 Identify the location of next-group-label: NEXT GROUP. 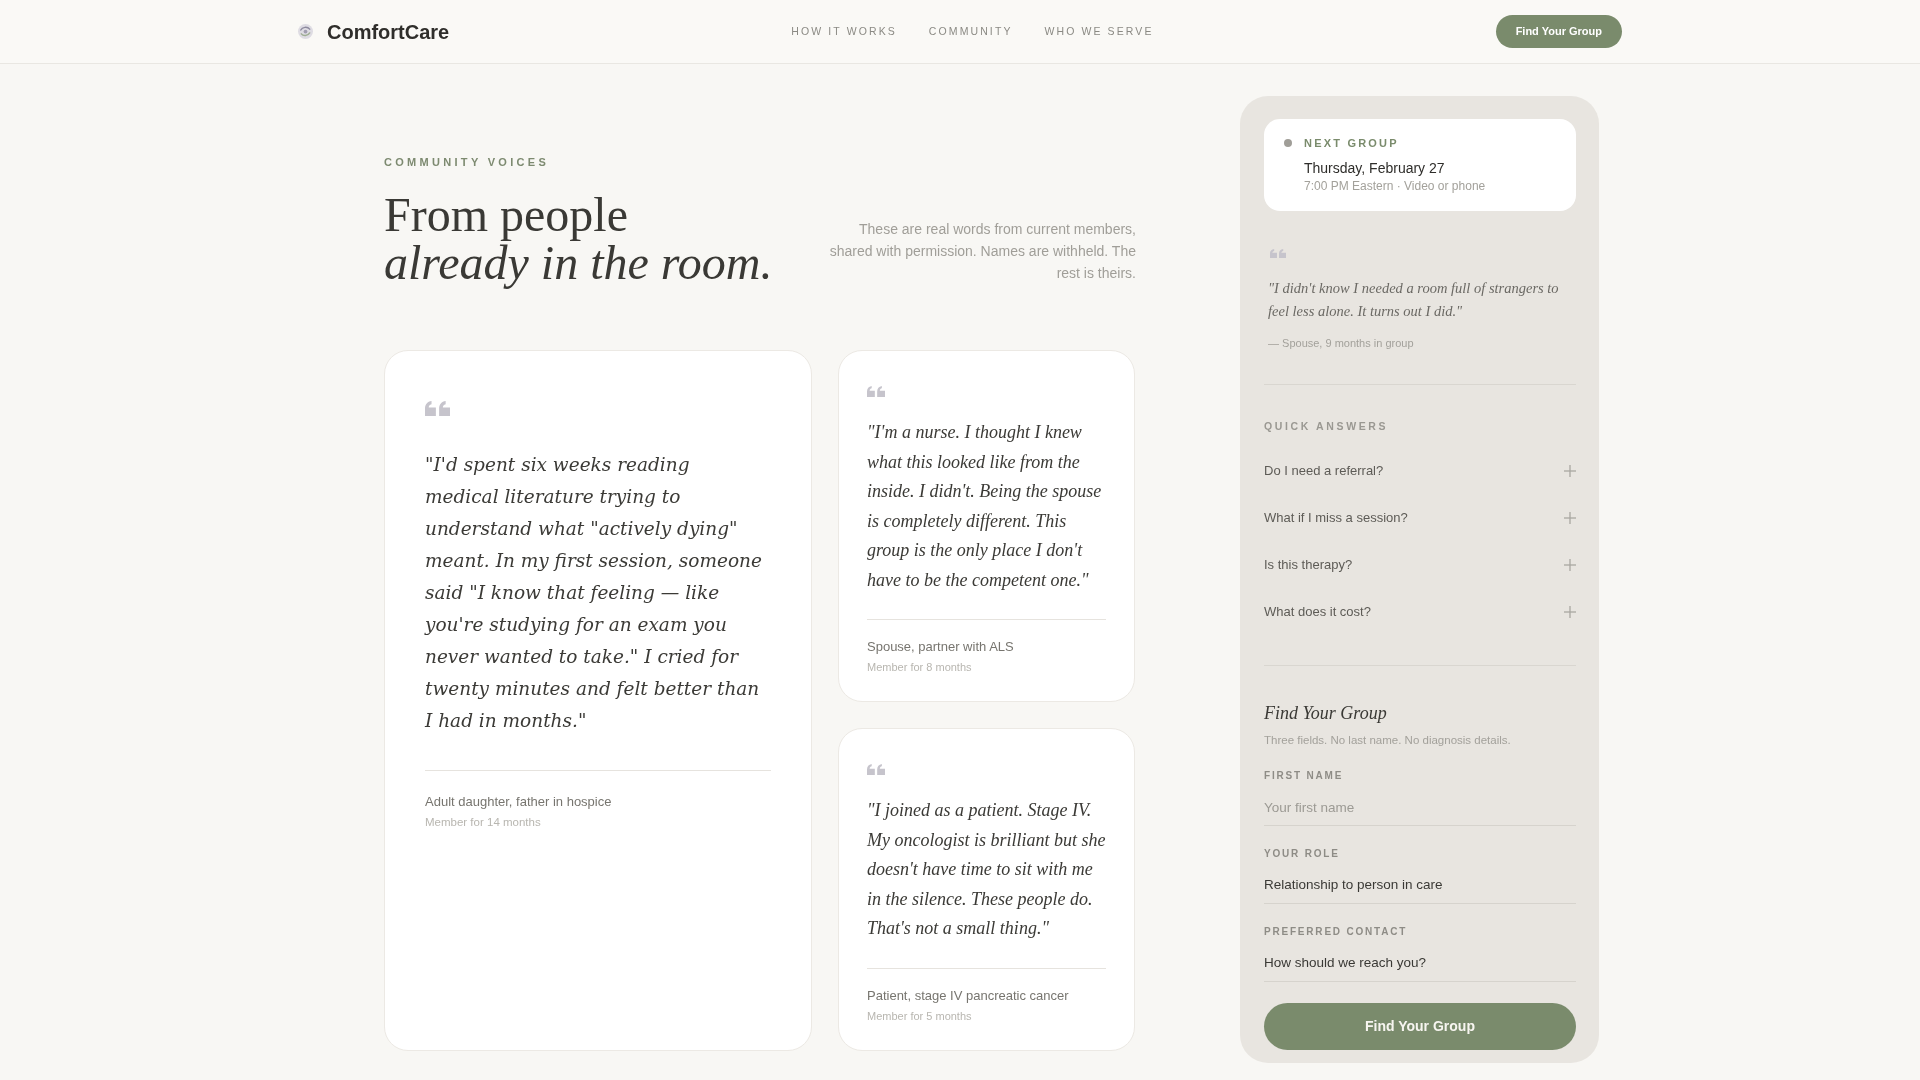
(1351, 143).